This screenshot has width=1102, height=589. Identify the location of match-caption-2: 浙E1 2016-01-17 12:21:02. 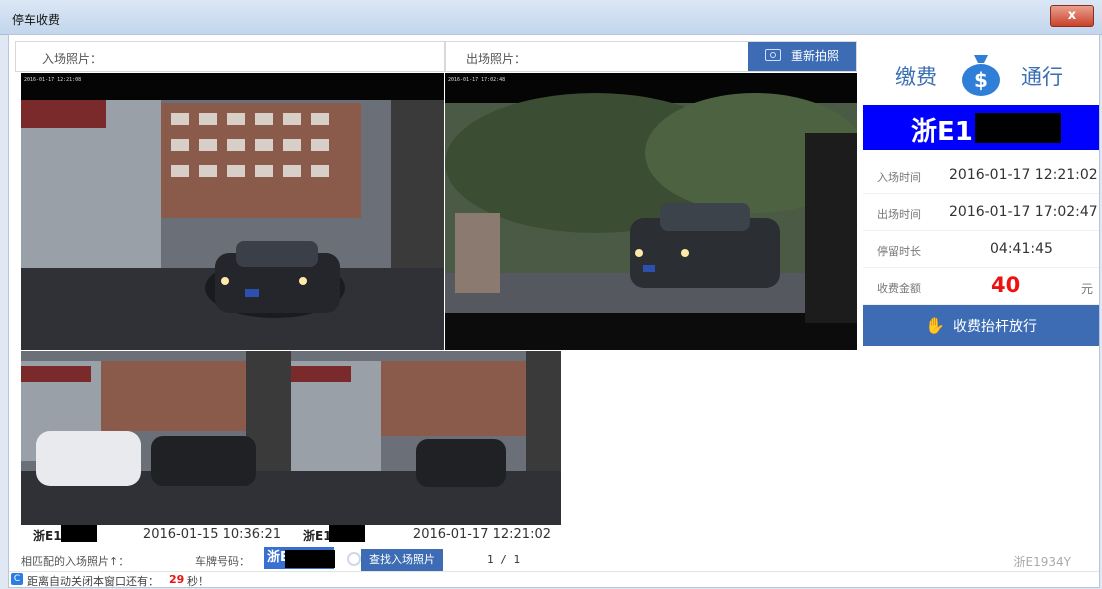
(426, 535).